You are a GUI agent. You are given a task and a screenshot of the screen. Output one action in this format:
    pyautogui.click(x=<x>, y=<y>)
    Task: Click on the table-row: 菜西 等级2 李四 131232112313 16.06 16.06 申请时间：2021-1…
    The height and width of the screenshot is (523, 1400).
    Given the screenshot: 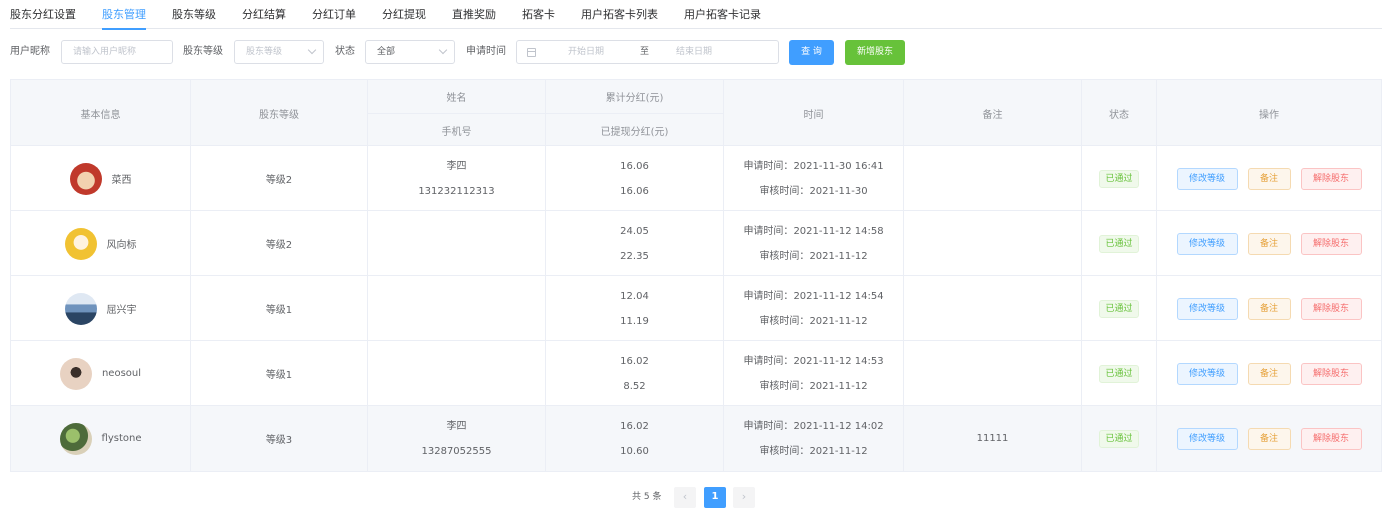 What is the action you would take?
    pyautogui.click(x=696, y=178)
    